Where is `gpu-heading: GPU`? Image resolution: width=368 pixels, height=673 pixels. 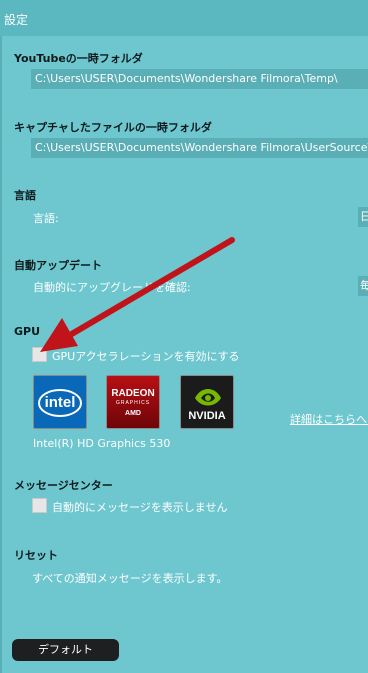
gpu-heading: GPU is located at coordinates (27, 331).